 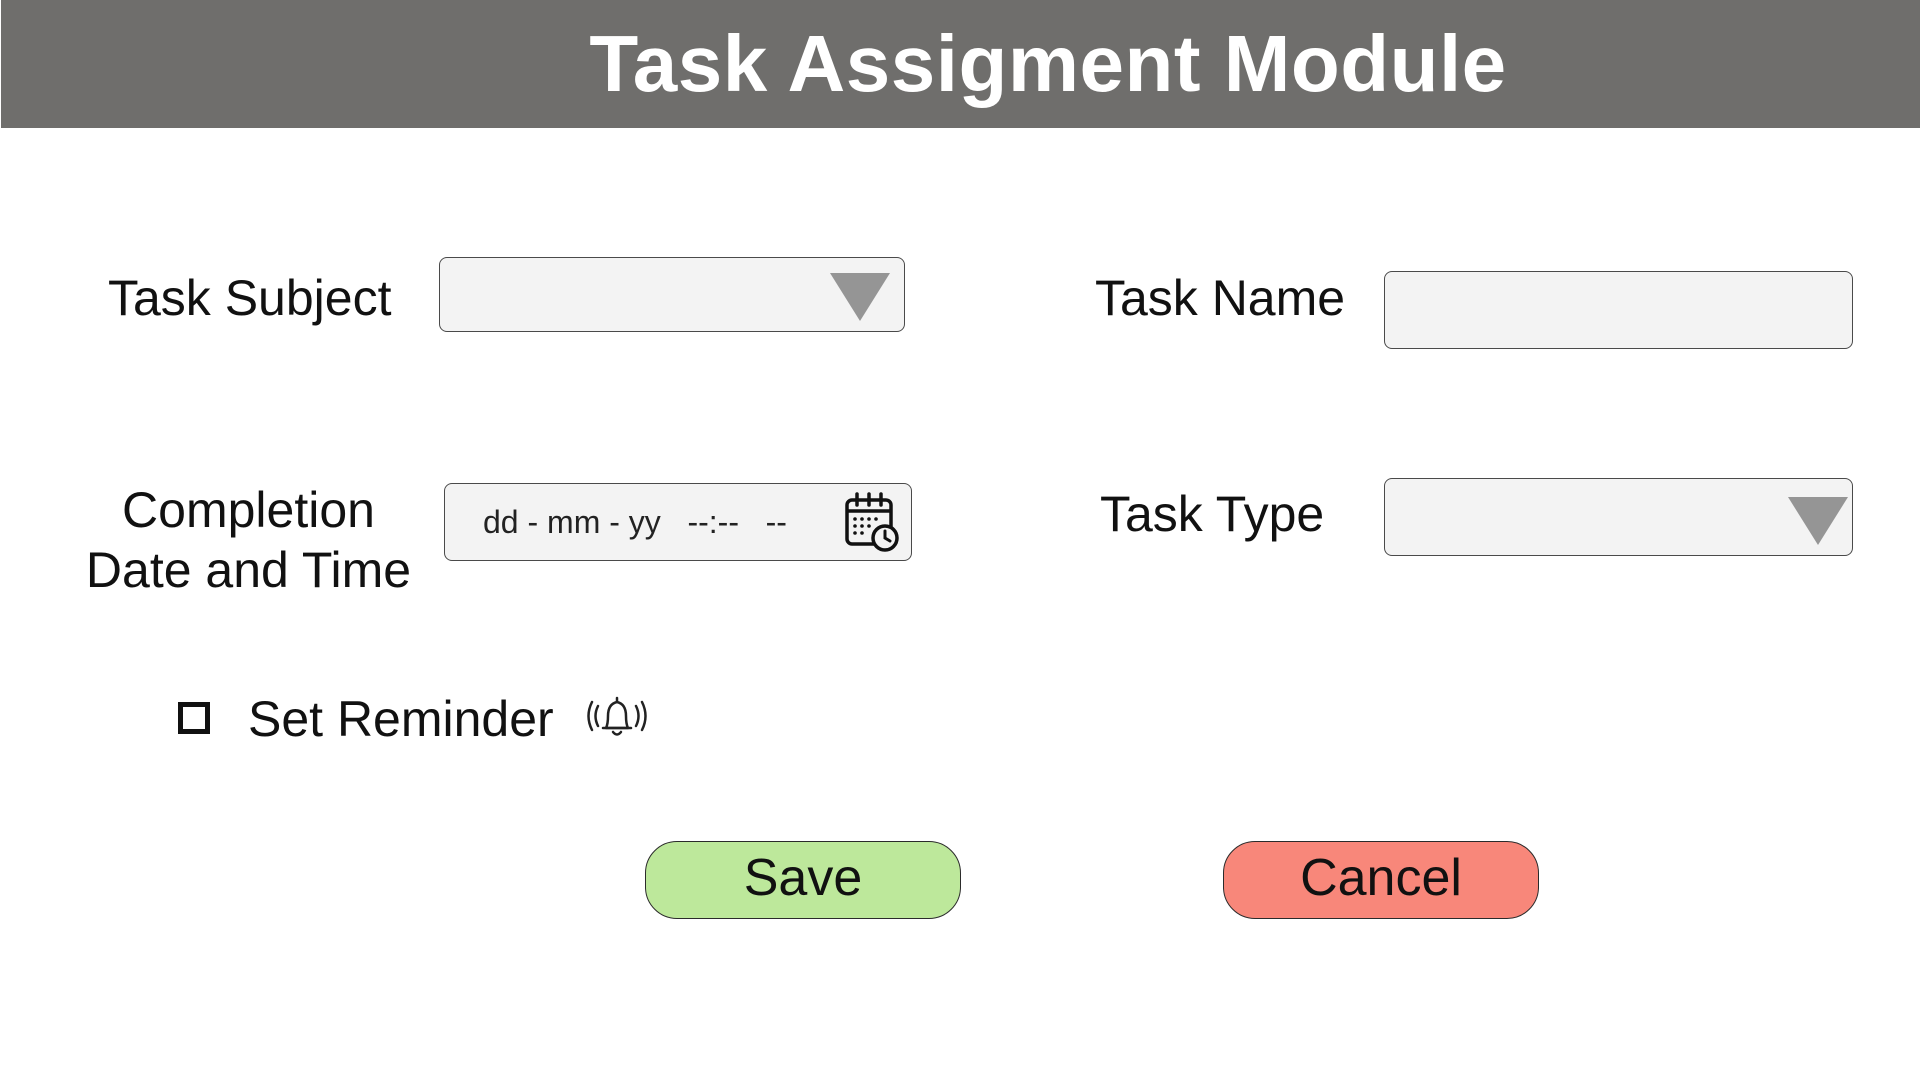 What do you see at coordinates (1618, 517) in the screenshot?
I see `task-type-dropdown` at bounding box center [1618, 517].